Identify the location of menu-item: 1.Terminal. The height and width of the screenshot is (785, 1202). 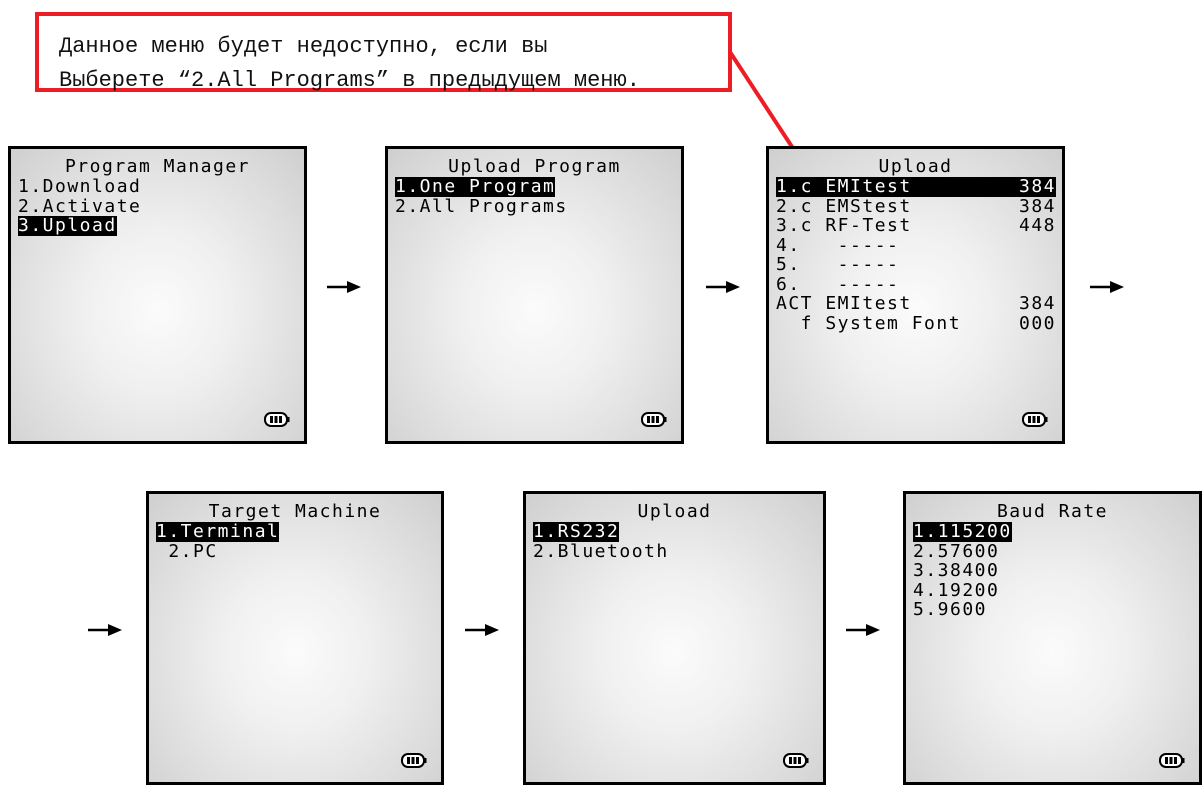
(295, 532).